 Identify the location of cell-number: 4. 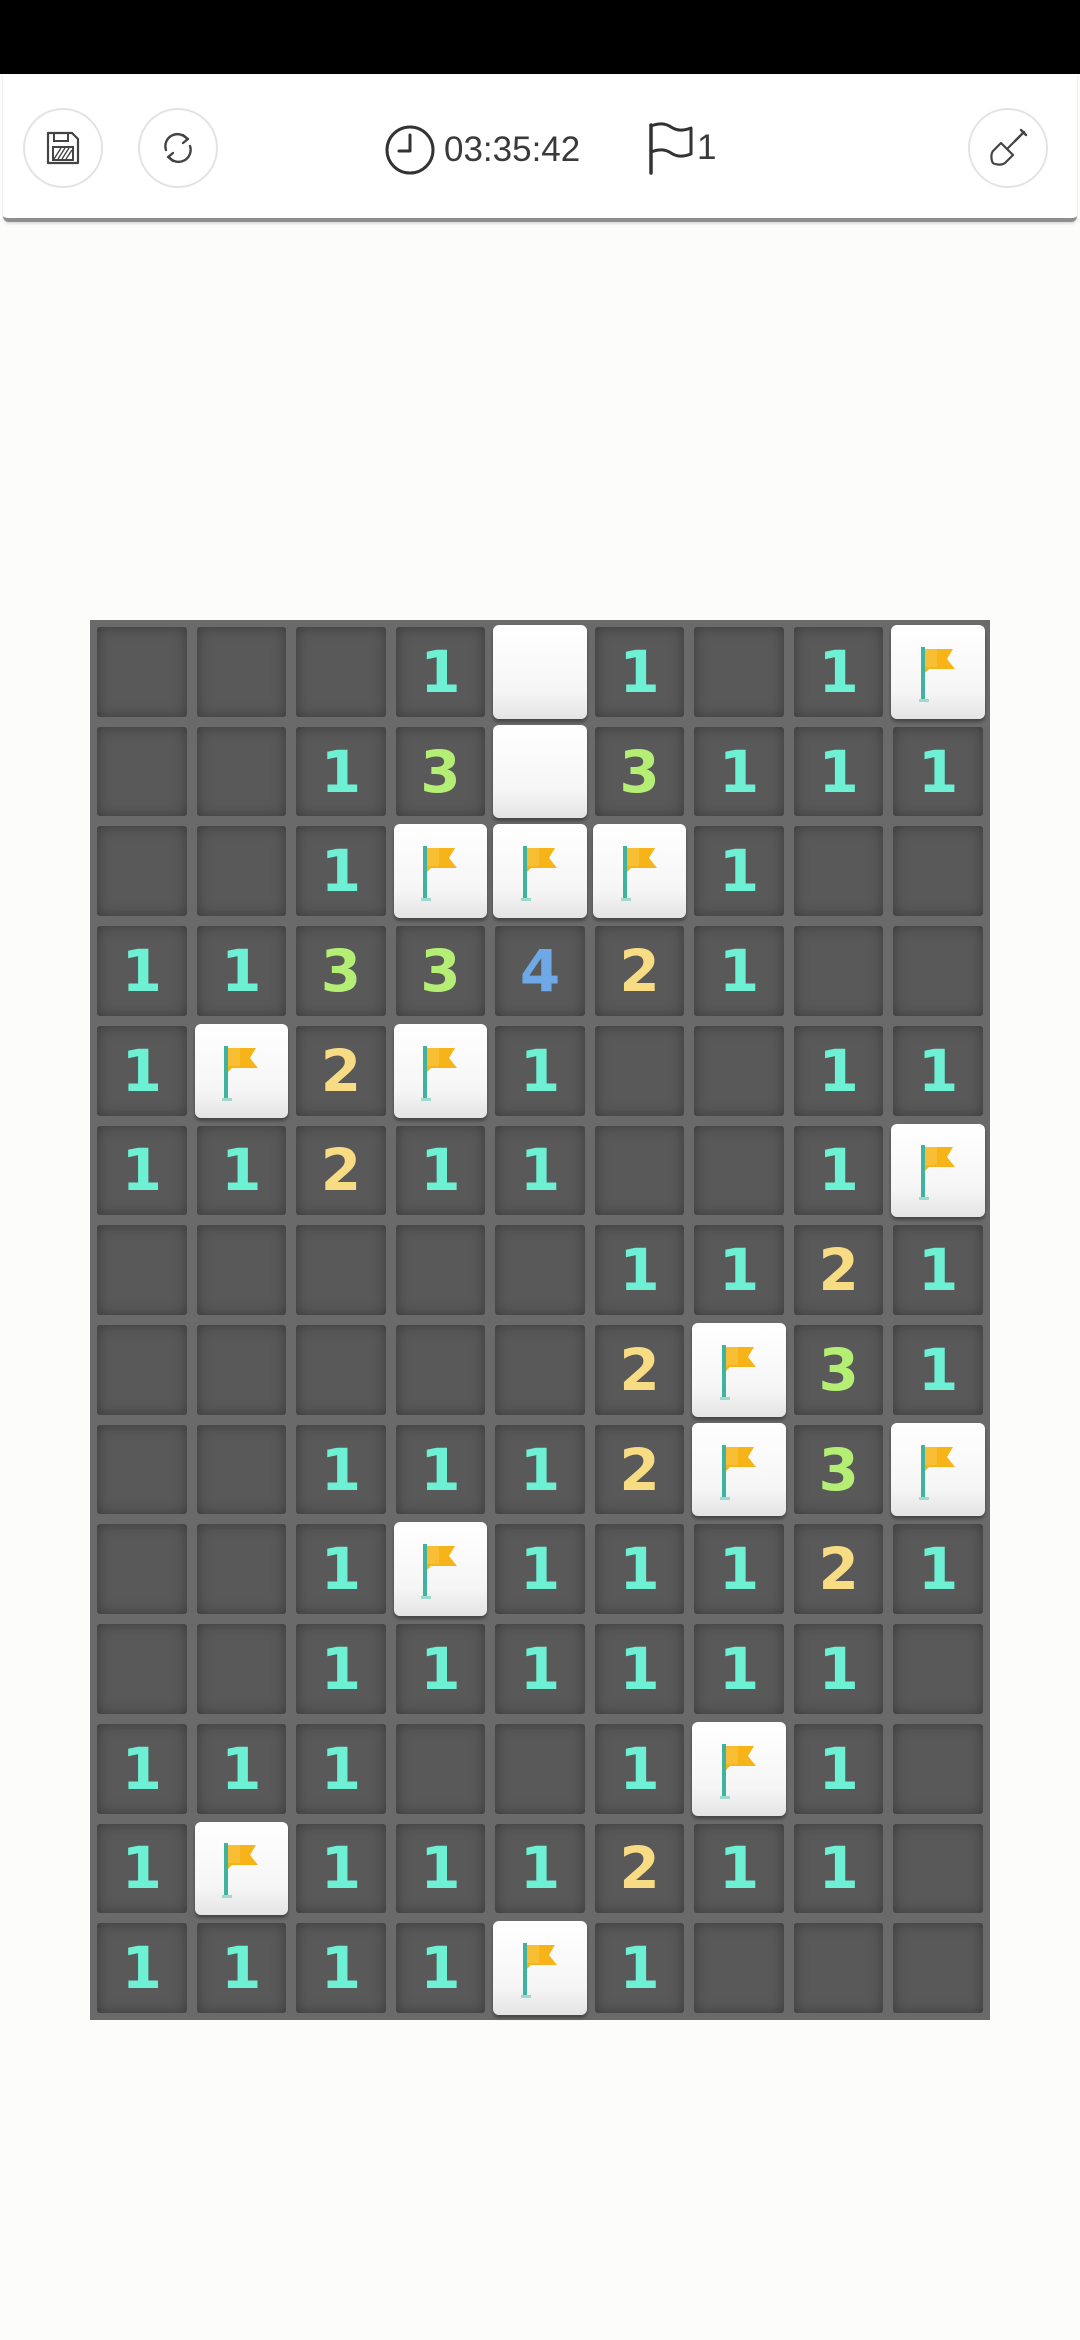
(540, 971).